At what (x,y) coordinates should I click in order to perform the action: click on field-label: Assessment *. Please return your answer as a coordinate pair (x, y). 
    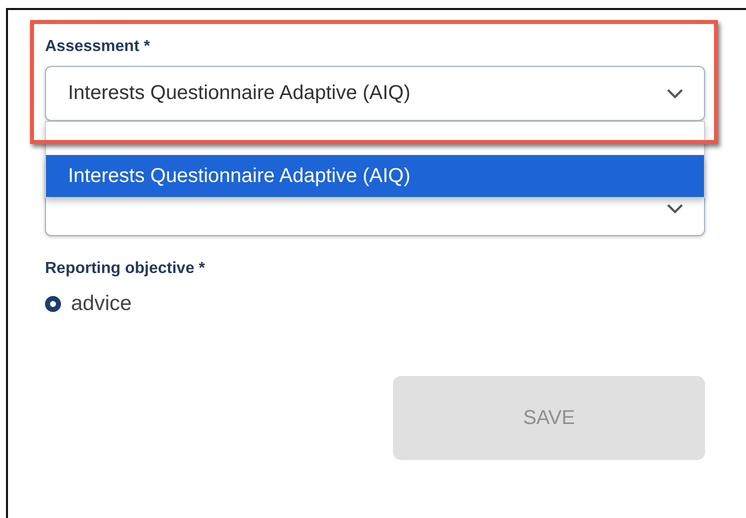
    Looking at the image, I should click on (98, 47).